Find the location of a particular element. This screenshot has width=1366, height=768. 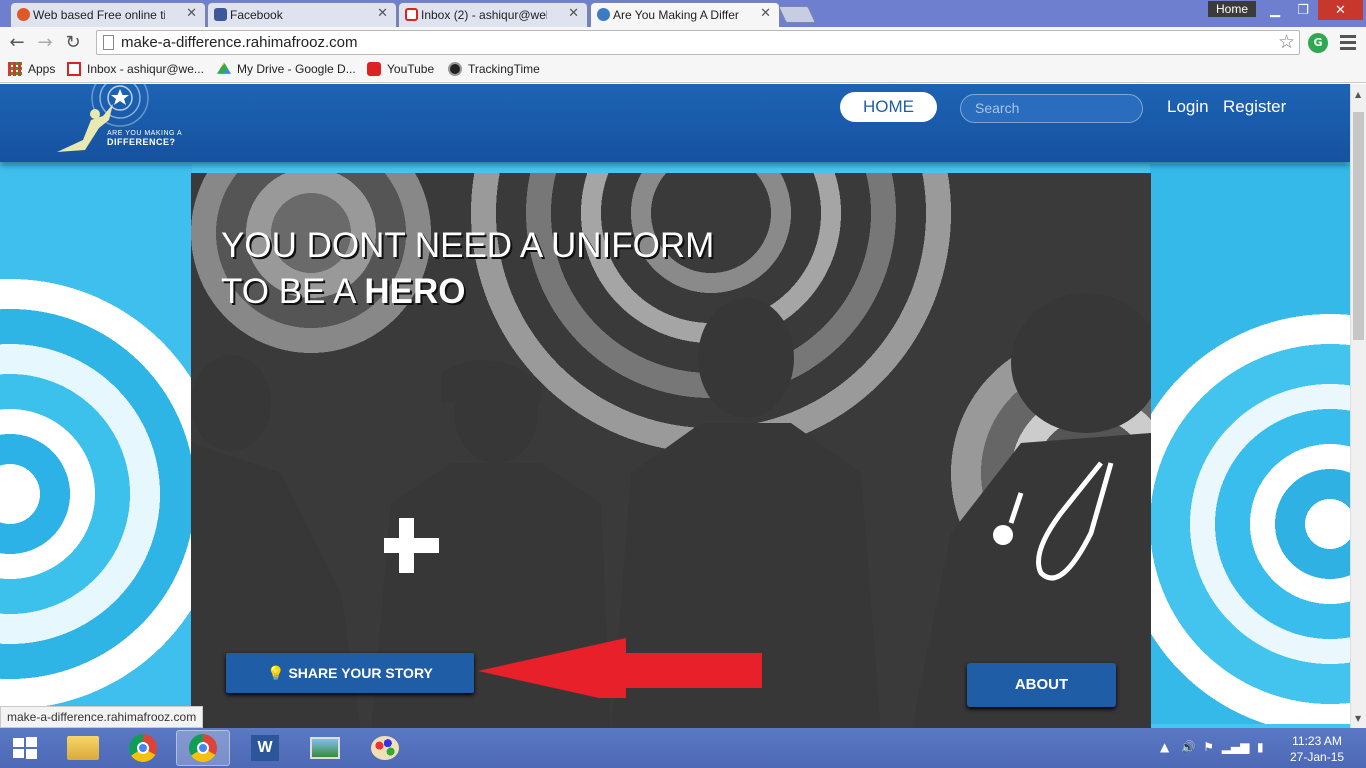

tab-title: Web based Free online tim is located at coordinates (99, 15).